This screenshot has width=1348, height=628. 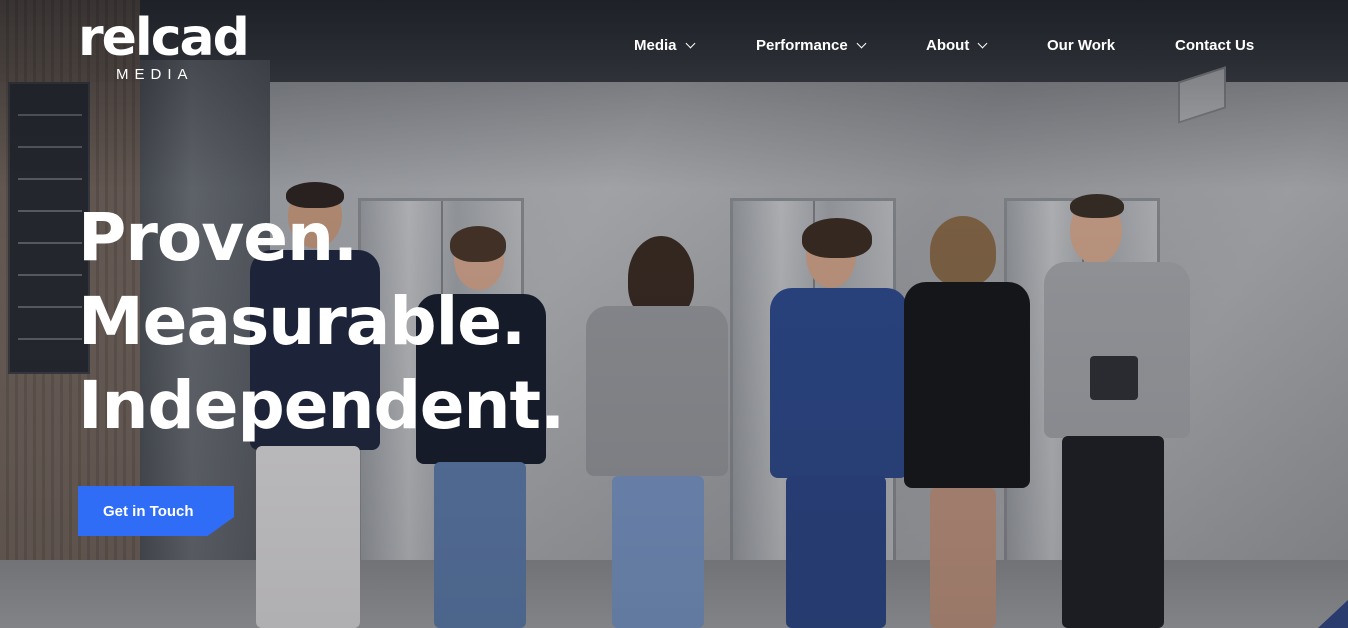 What do you see at coordinates (948, 45) in the screenshot?
I see `nav-item-label: About` at bounding box center [948, 45].